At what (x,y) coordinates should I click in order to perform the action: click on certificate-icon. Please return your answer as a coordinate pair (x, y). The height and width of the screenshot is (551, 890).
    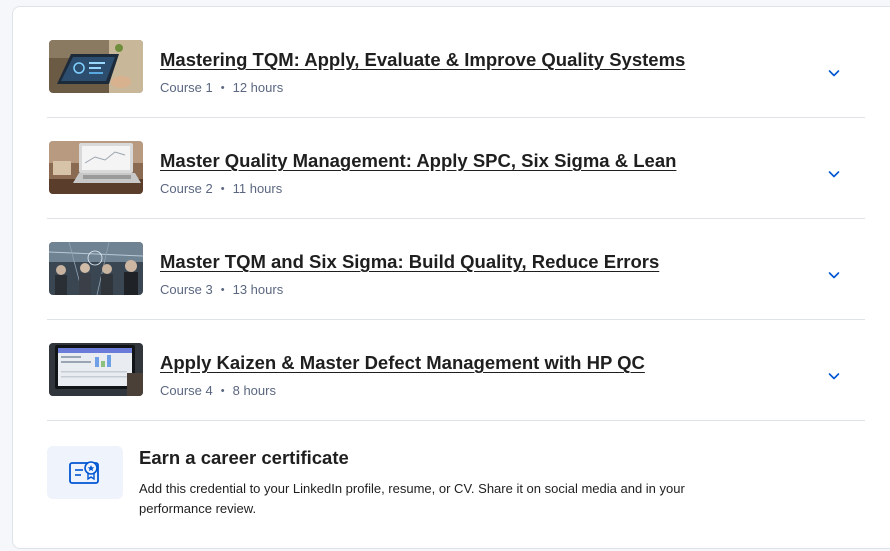
    Looking at the image, I should click on (84, 472).